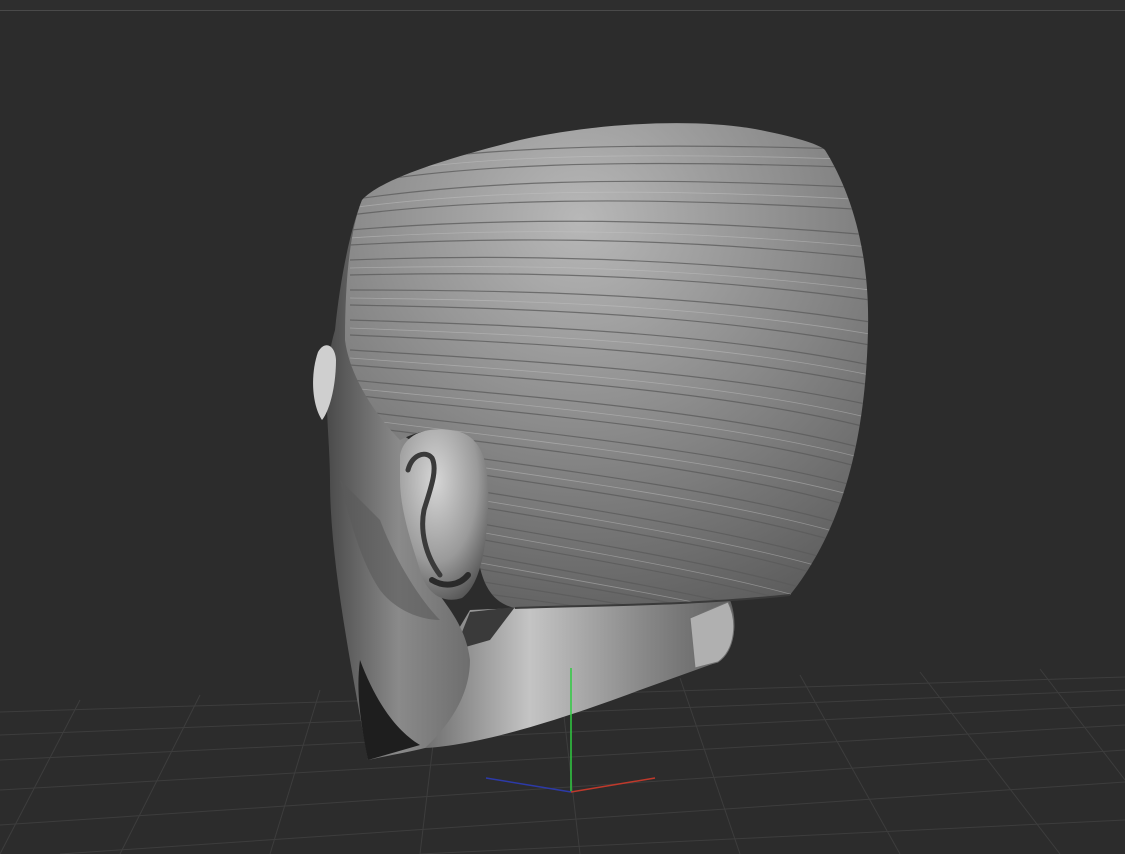  Describe the element at coordinates (613, 785) in the screenshot. I see `x-axis-line` at that location.